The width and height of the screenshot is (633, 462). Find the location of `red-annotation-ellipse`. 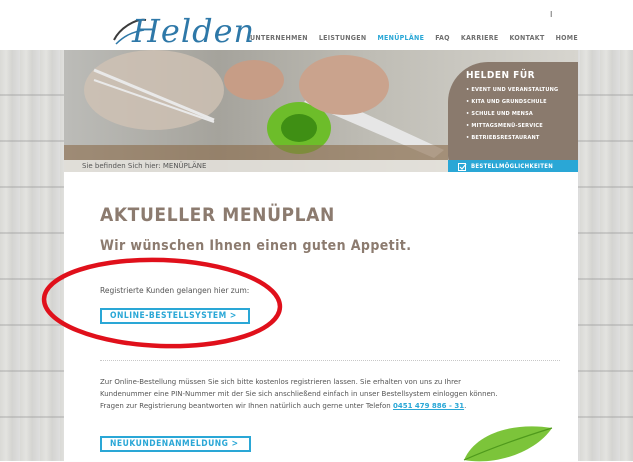

red-annotation-ellipse is located at coordinates (162, 303).